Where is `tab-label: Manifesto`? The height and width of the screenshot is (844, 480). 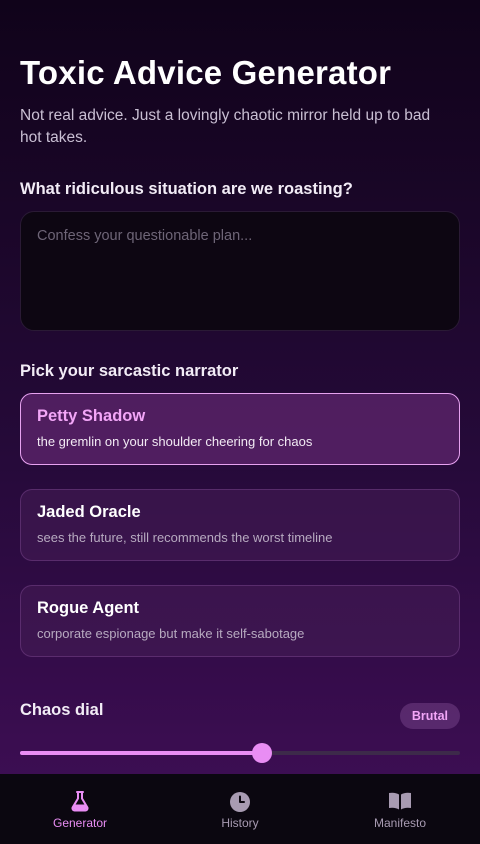 tab-label: Manifesto is located at coordinates (400, 823).